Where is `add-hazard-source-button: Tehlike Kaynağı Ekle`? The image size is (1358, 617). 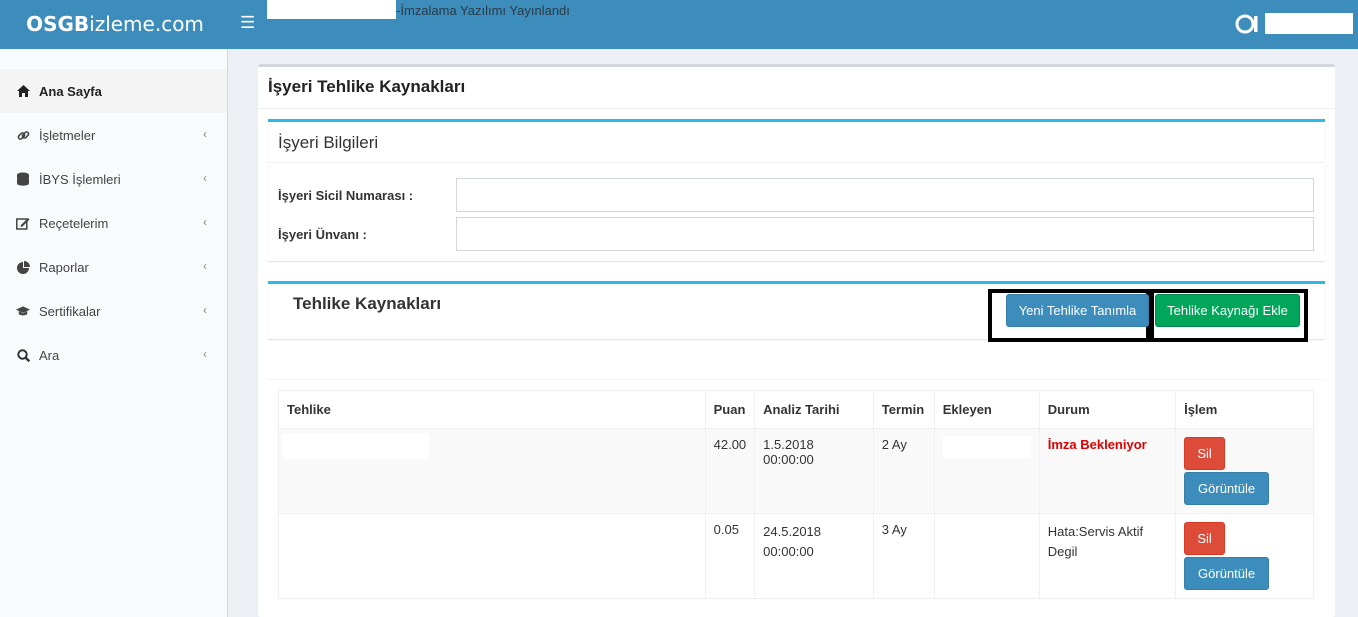
add-hazard-source-button: Tehlike Kaynağı Ekle is located at coordinates (1227, 310).